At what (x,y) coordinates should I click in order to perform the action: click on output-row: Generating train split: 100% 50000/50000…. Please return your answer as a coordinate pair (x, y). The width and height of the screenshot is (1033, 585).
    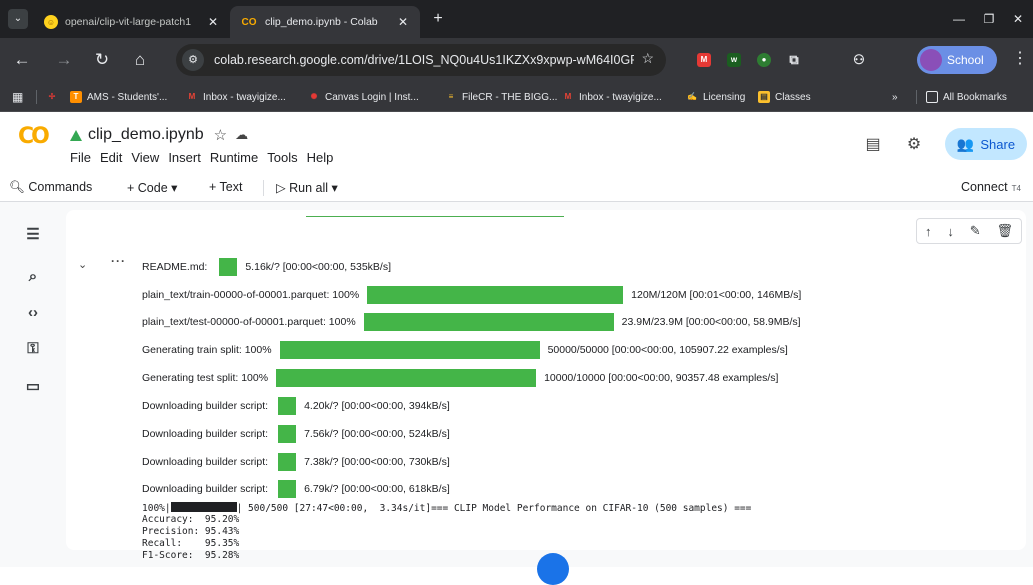
    Looking at the image, I should click on (465, 350).